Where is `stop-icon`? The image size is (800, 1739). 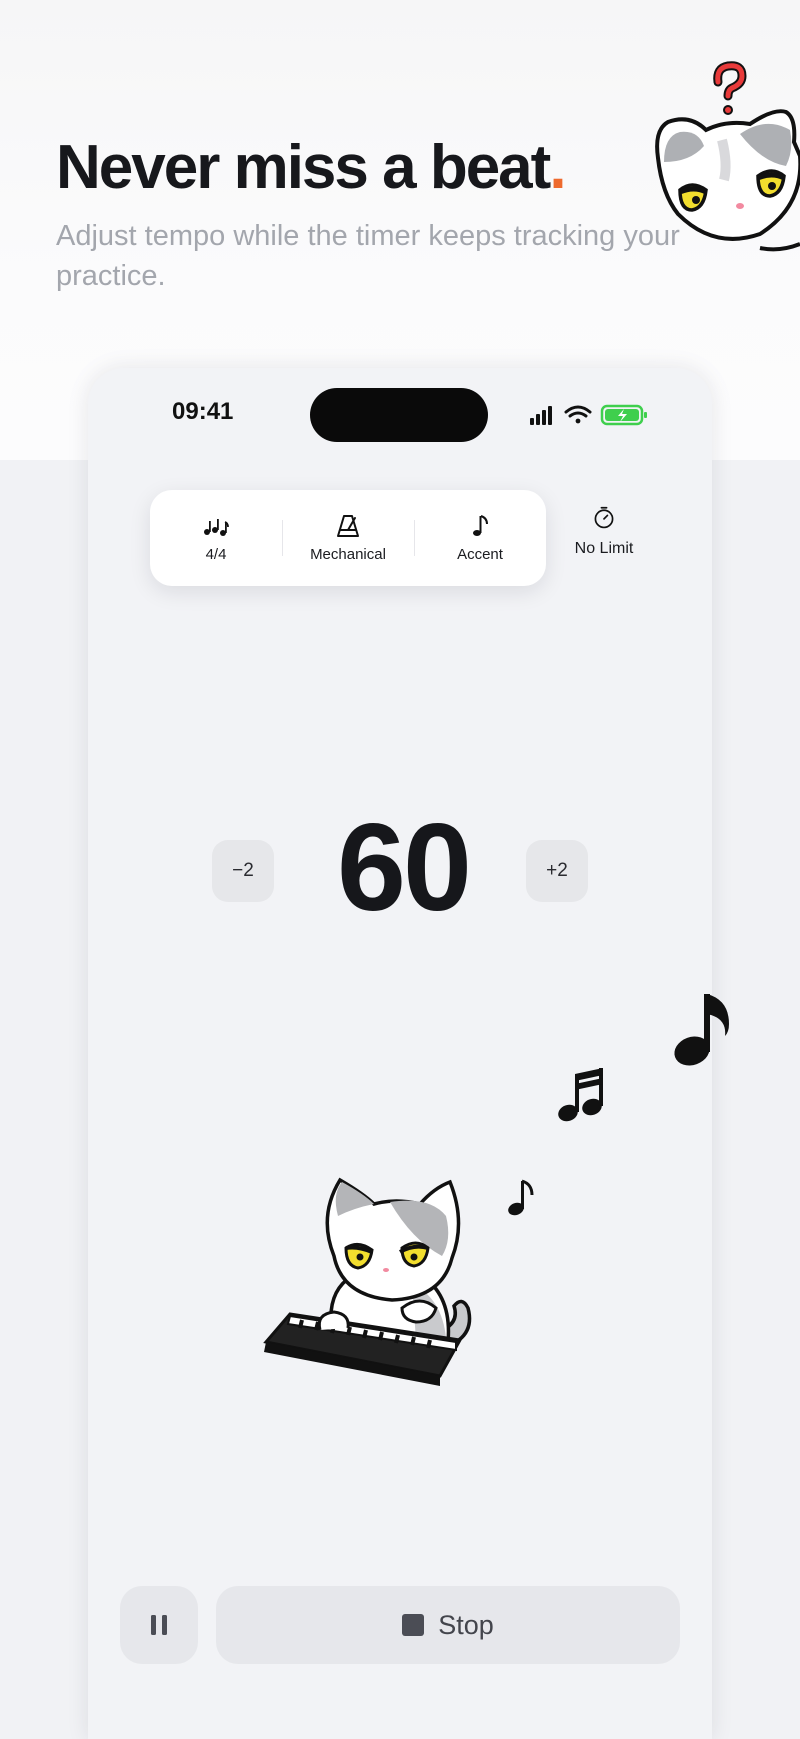 stop-icon is located at coordinates (413, 1625).